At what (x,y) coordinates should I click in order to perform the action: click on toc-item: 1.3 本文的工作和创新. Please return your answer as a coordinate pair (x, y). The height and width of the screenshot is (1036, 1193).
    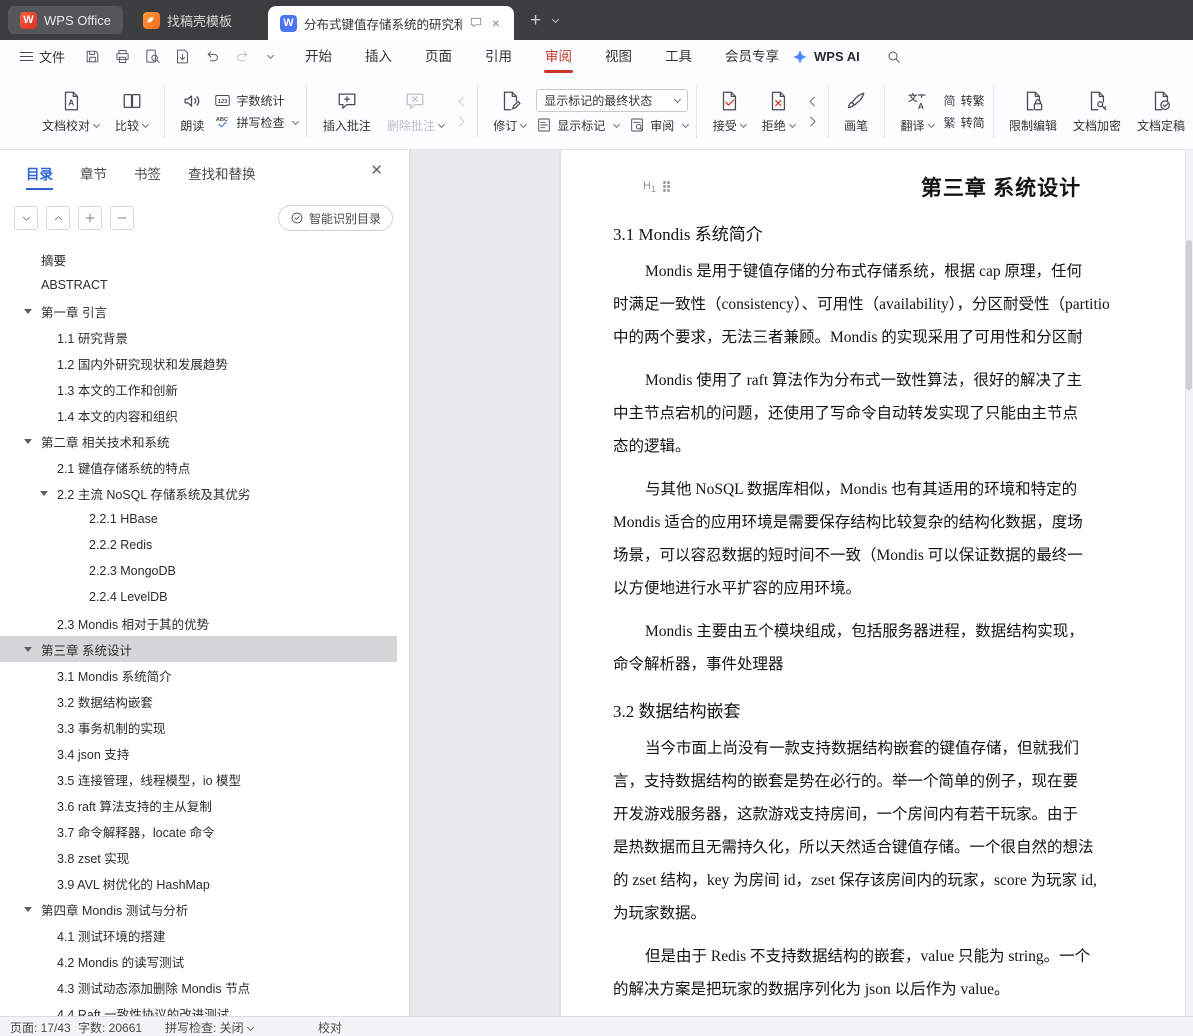
    Looking at the image, I should click on (198, 389).